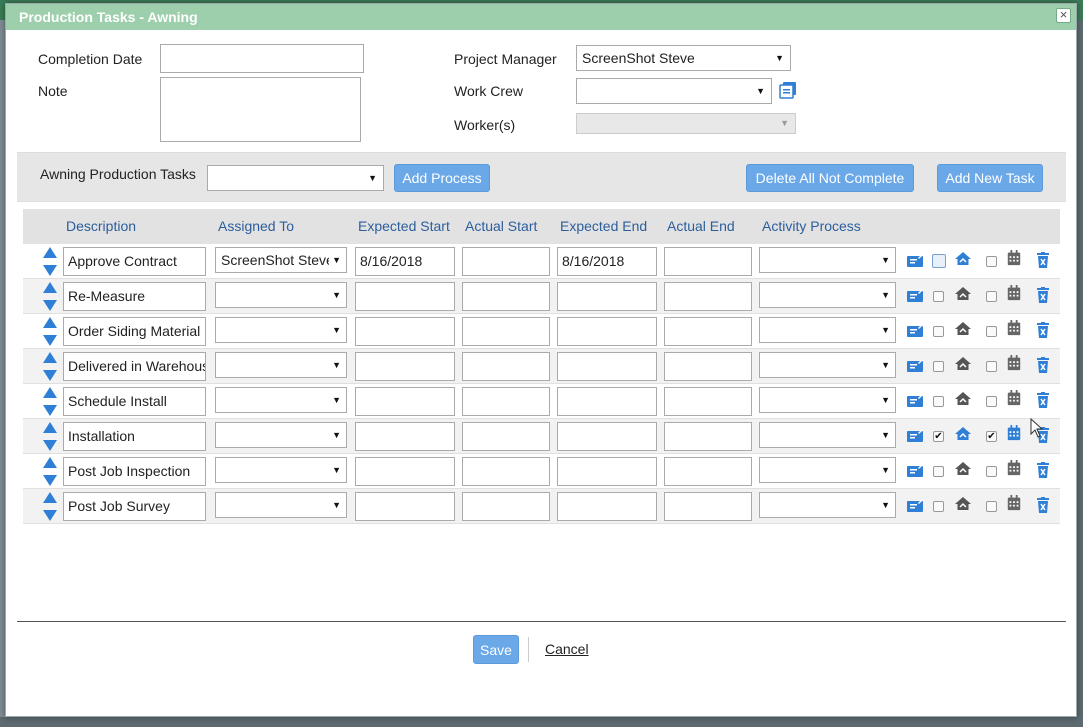  Describe the element at coordinates (295, 178) in the screenshot. I see `production-tasks-select: ▼` at that location.